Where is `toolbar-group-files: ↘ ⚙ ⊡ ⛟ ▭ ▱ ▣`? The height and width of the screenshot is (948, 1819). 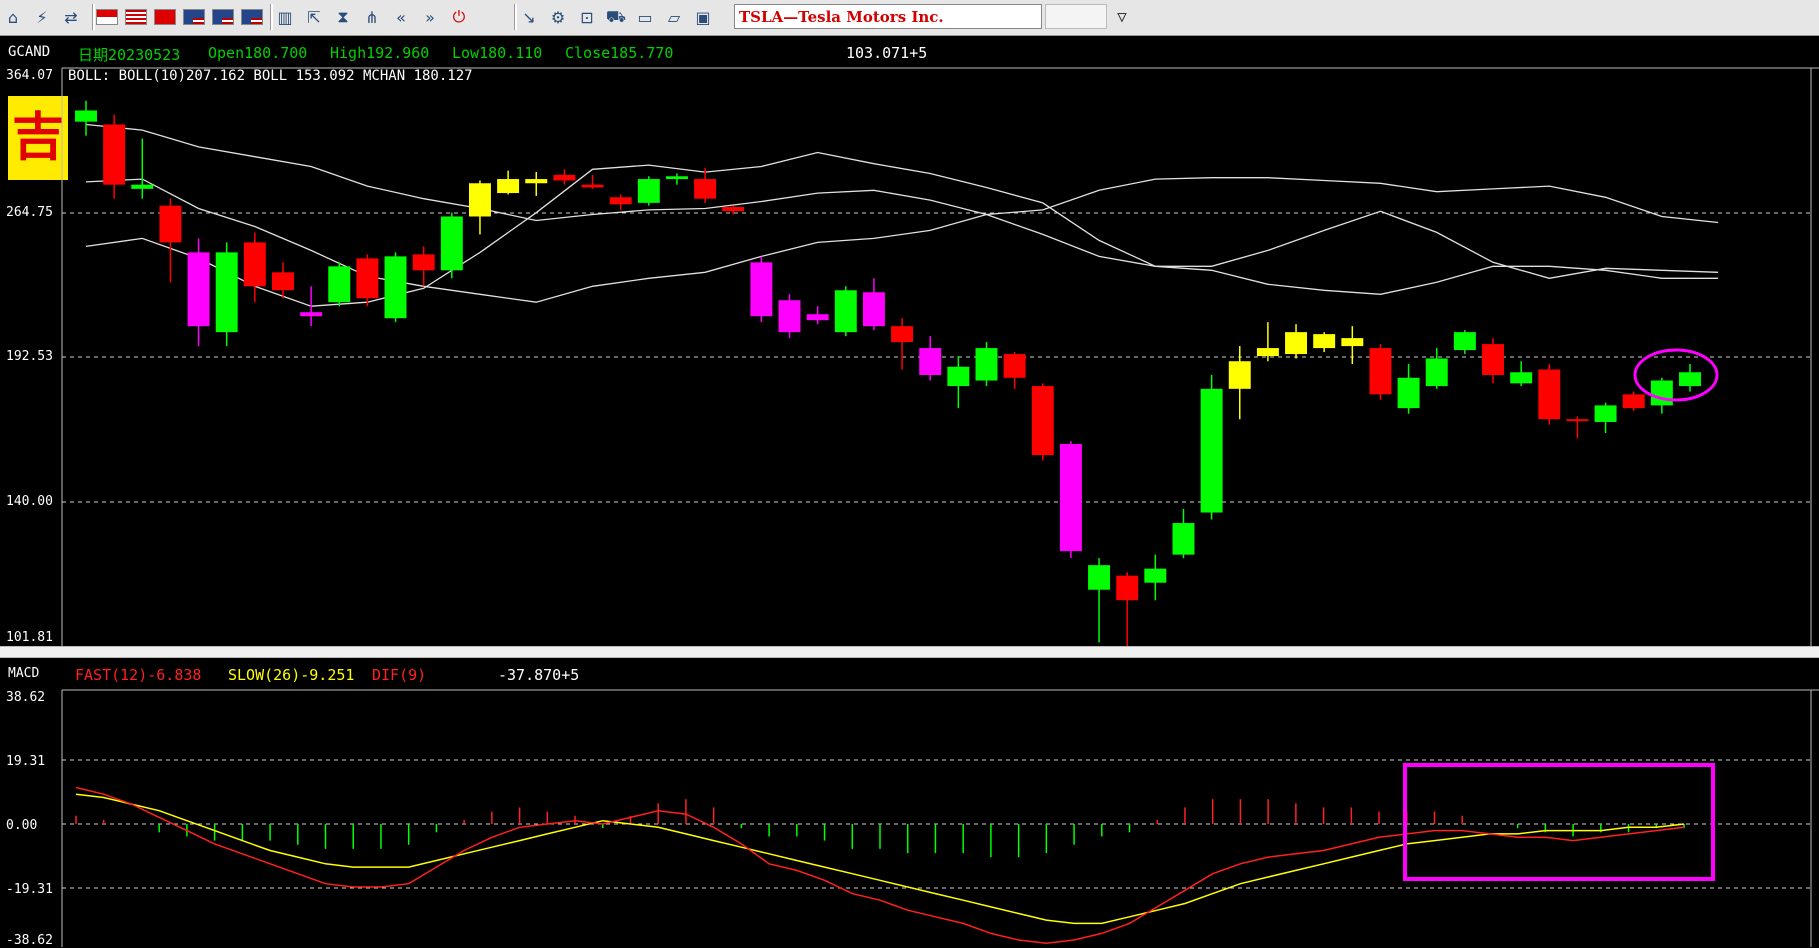 toolbar-group-files: ↘ ⚙ ⊡ ⛟ ▭ ▱ ▣ is located at coordinates (617, 17).